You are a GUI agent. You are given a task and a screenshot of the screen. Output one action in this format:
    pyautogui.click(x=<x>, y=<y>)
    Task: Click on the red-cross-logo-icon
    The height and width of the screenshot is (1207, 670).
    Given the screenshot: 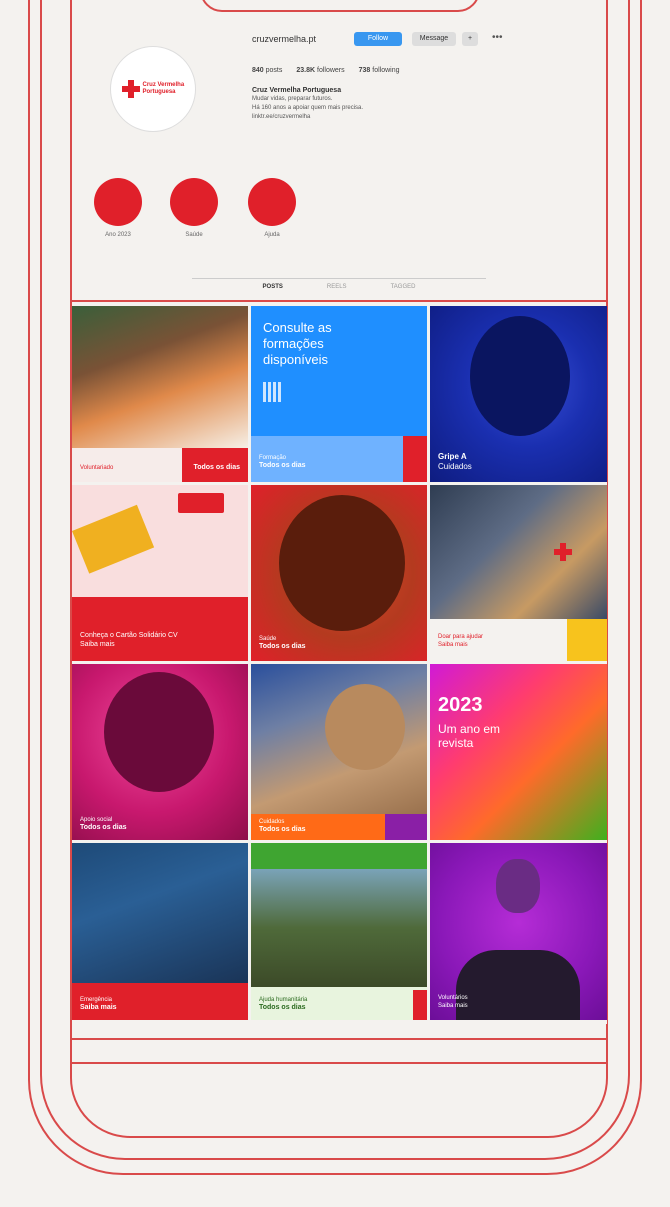 What is the action you would take?
    pyautogui.click(x=130, y=89)
    